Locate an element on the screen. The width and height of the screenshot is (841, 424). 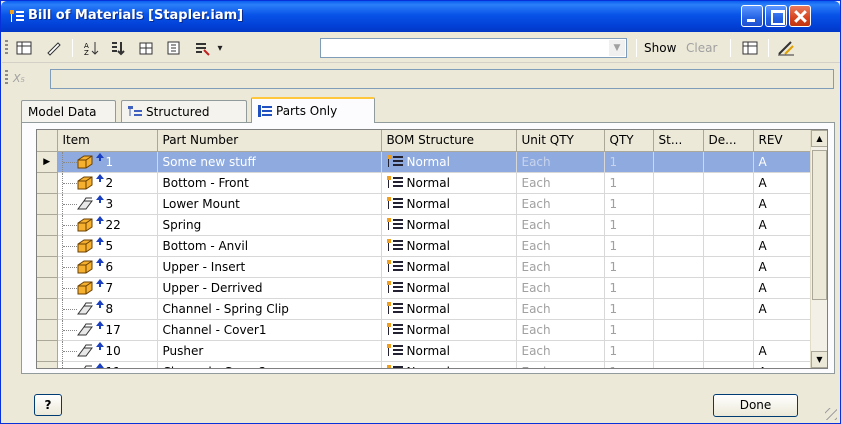
table-row: ▶ 1 Some new stuff Normal Each 1 A is located at coordinates (424, 162).